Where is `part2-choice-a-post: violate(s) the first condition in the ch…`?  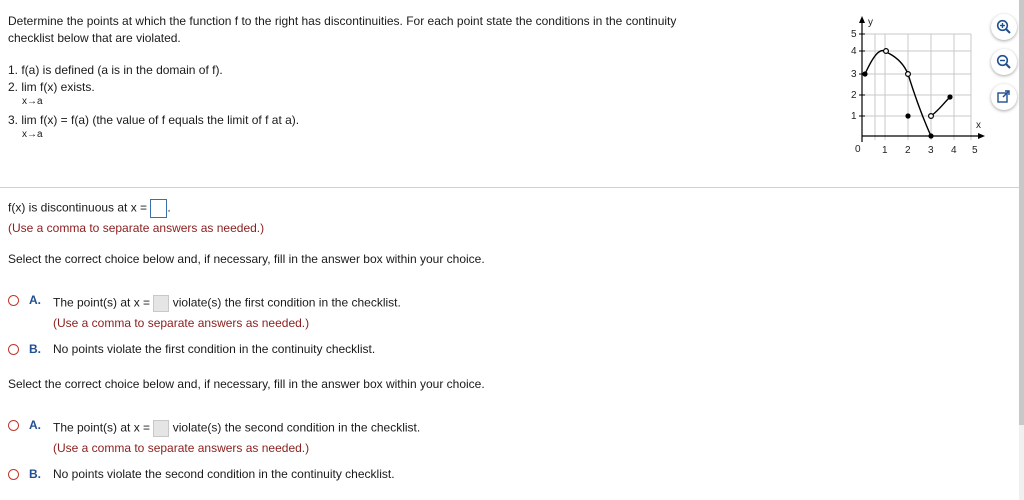
part2-choice-a-post: violate(s) the first condition in the ch… is located at coordinates (286, 302).